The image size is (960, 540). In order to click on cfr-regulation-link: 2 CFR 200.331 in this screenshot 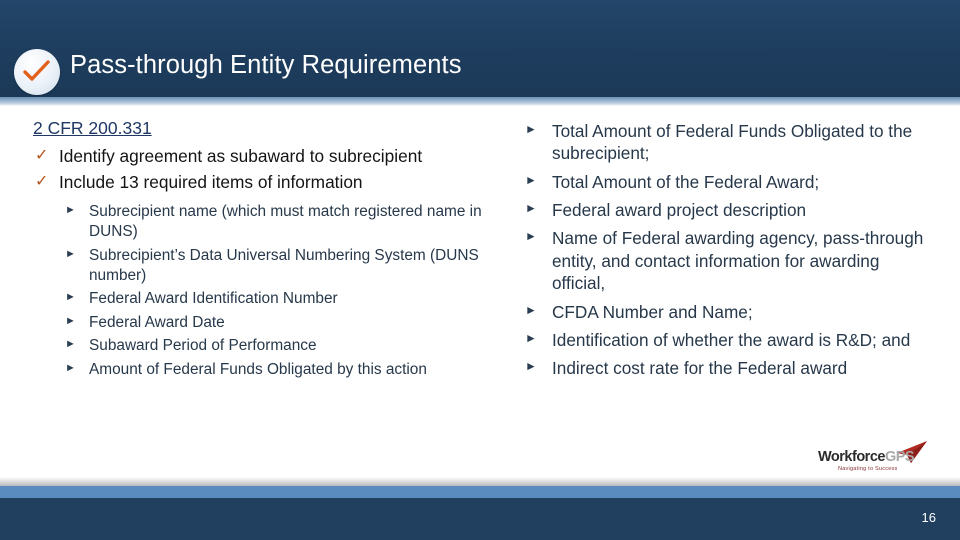, I will do `click(92, 128)`.